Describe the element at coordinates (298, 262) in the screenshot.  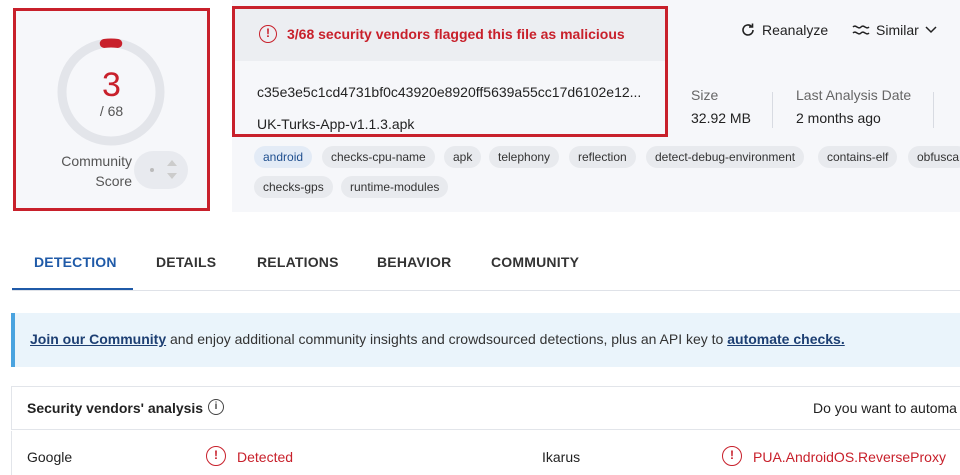
I see `tab-relations: RELATIONS` at that location.